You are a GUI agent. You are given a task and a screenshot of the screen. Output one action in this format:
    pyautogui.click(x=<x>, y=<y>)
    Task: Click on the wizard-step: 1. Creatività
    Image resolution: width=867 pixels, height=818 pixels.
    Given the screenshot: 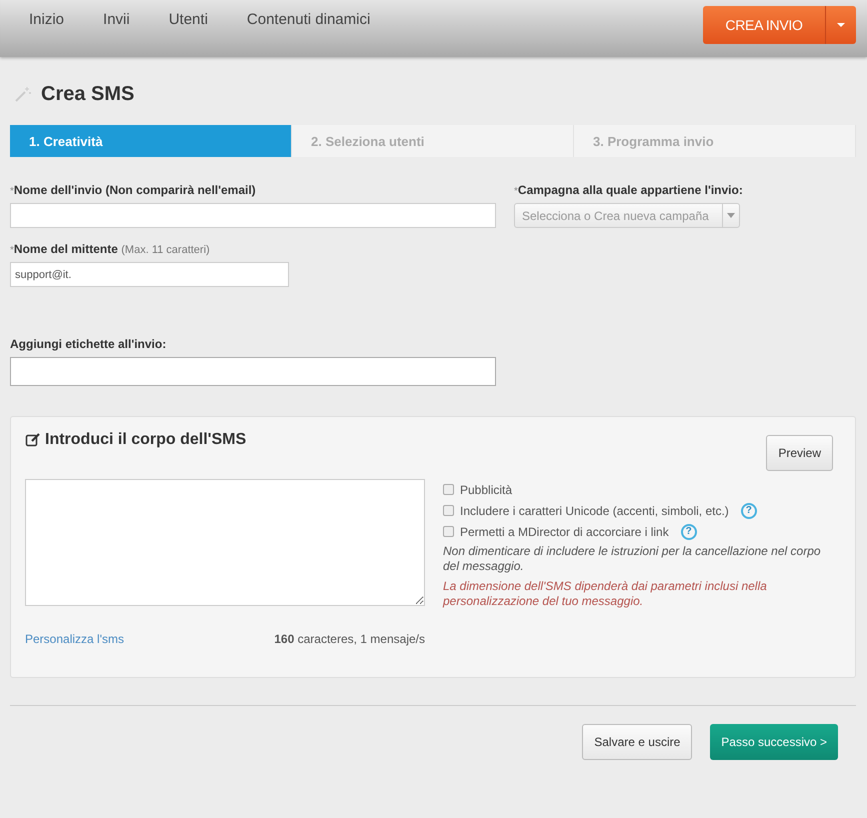 What is the action you would take?
    pyautogui.click(x=151, y=141)
    